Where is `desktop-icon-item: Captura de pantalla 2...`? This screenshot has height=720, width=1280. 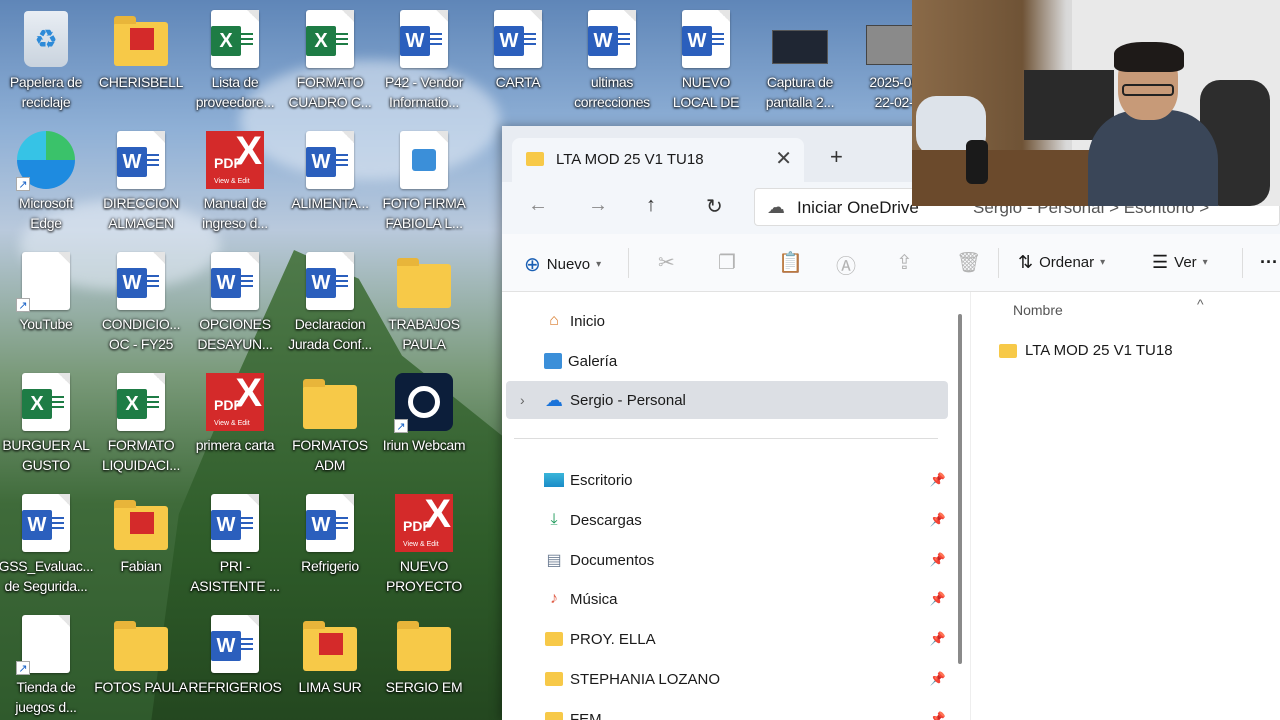
desktop-icon-item: Captura de pantalla 2... is located at coordinates (800, 59).